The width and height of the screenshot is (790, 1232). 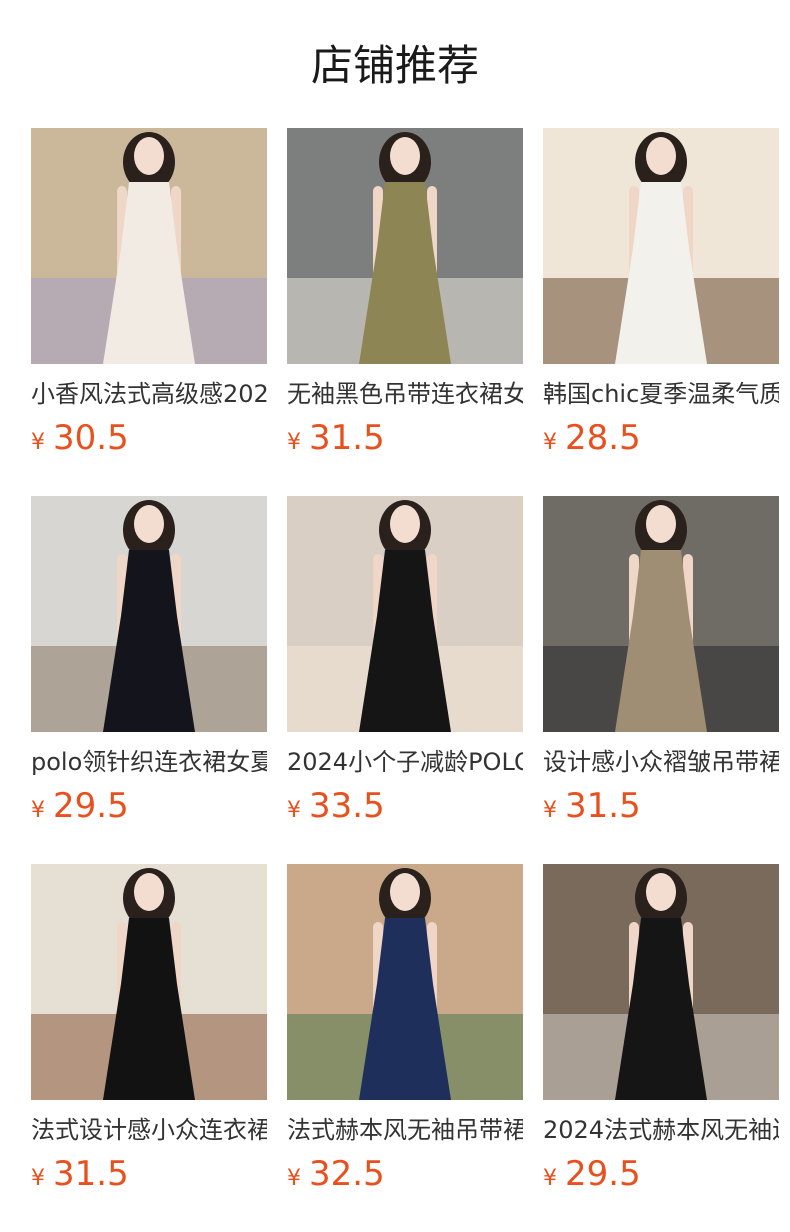 What do you see at coordinates (405, 1174) in the screenshot?
I see `product-price: ¥32.5` at bounding box center [405, 1174].